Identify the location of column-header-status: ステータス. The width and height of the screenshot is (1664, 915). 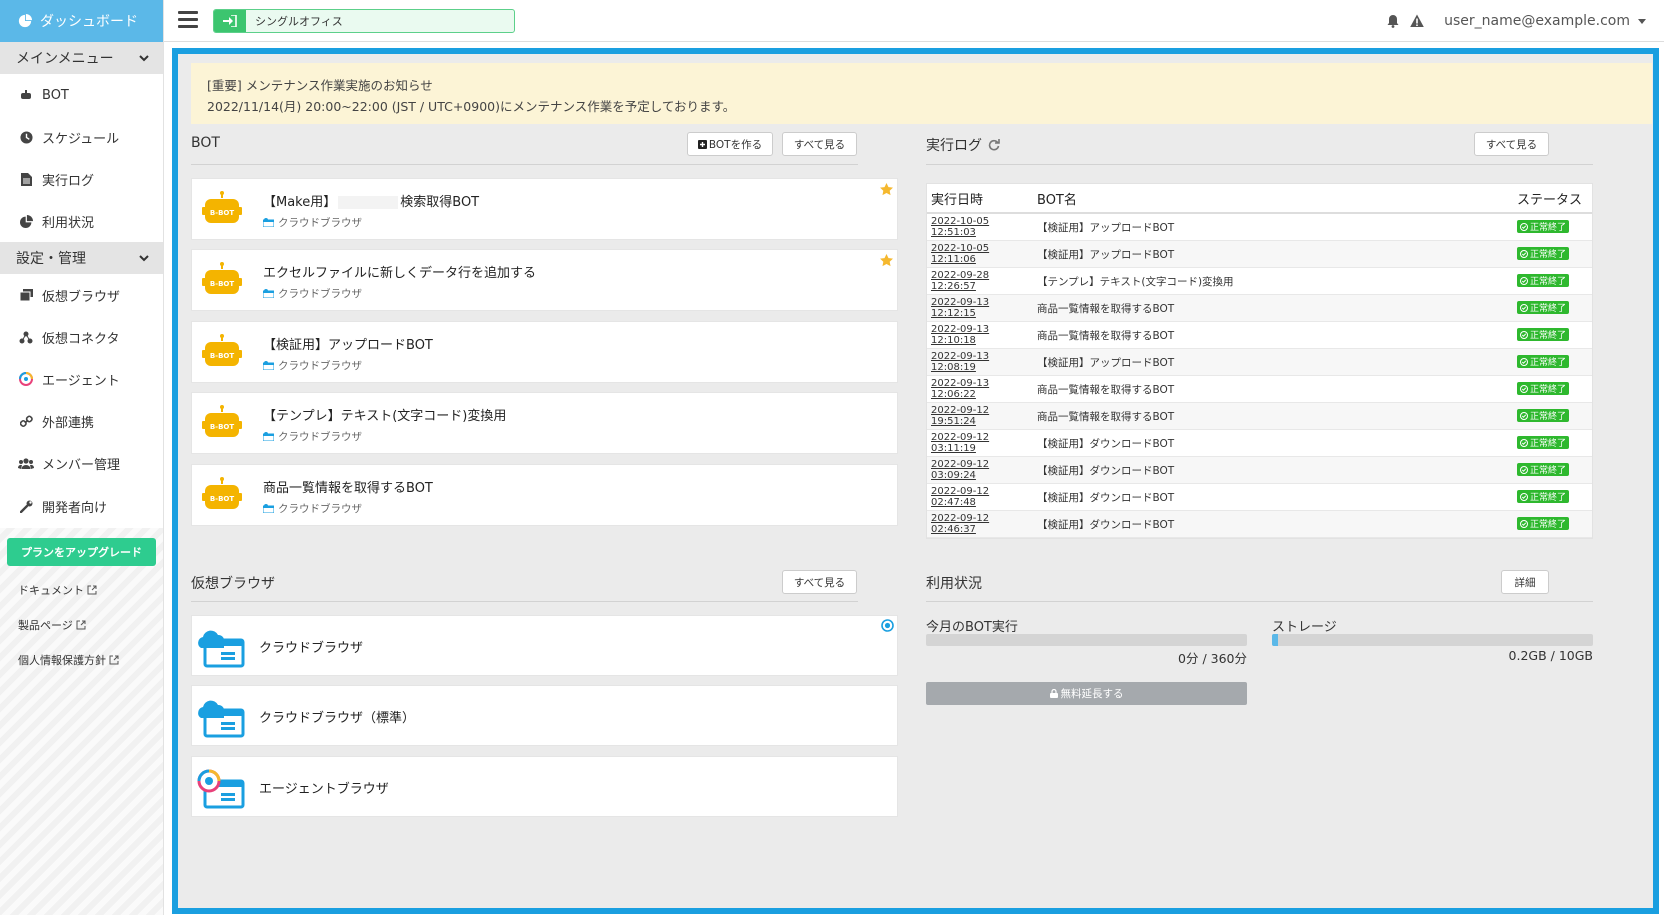
(1550, 200).